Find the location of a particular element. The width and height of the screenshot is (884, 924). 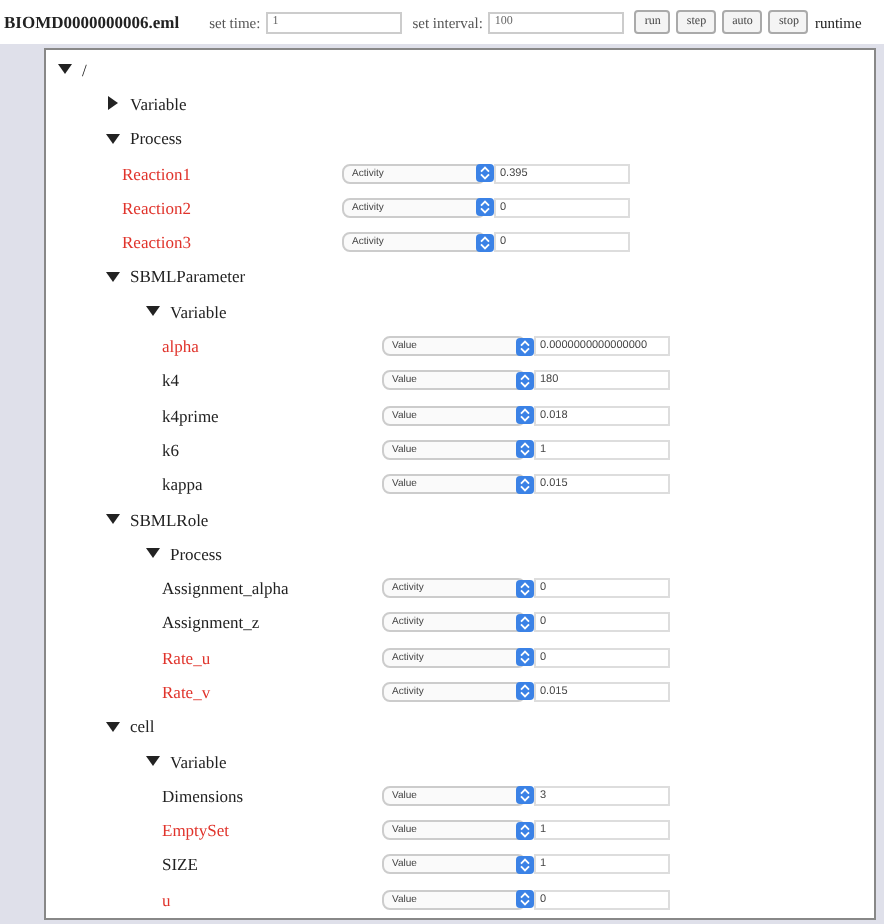

variable-name: Assignment_z is located at coordinates (212, 622).